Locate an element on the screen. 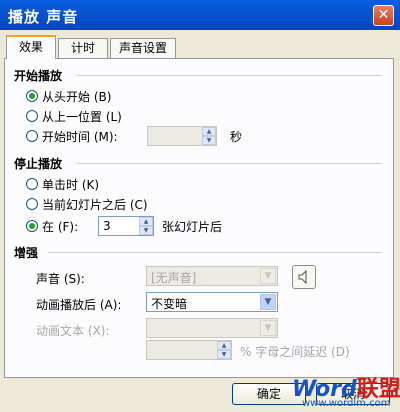 Image resolution: width=400 pixels, height=412 pixels. watermark: Word联盟 www.wordlm.com is located at coordinates (344, 391).